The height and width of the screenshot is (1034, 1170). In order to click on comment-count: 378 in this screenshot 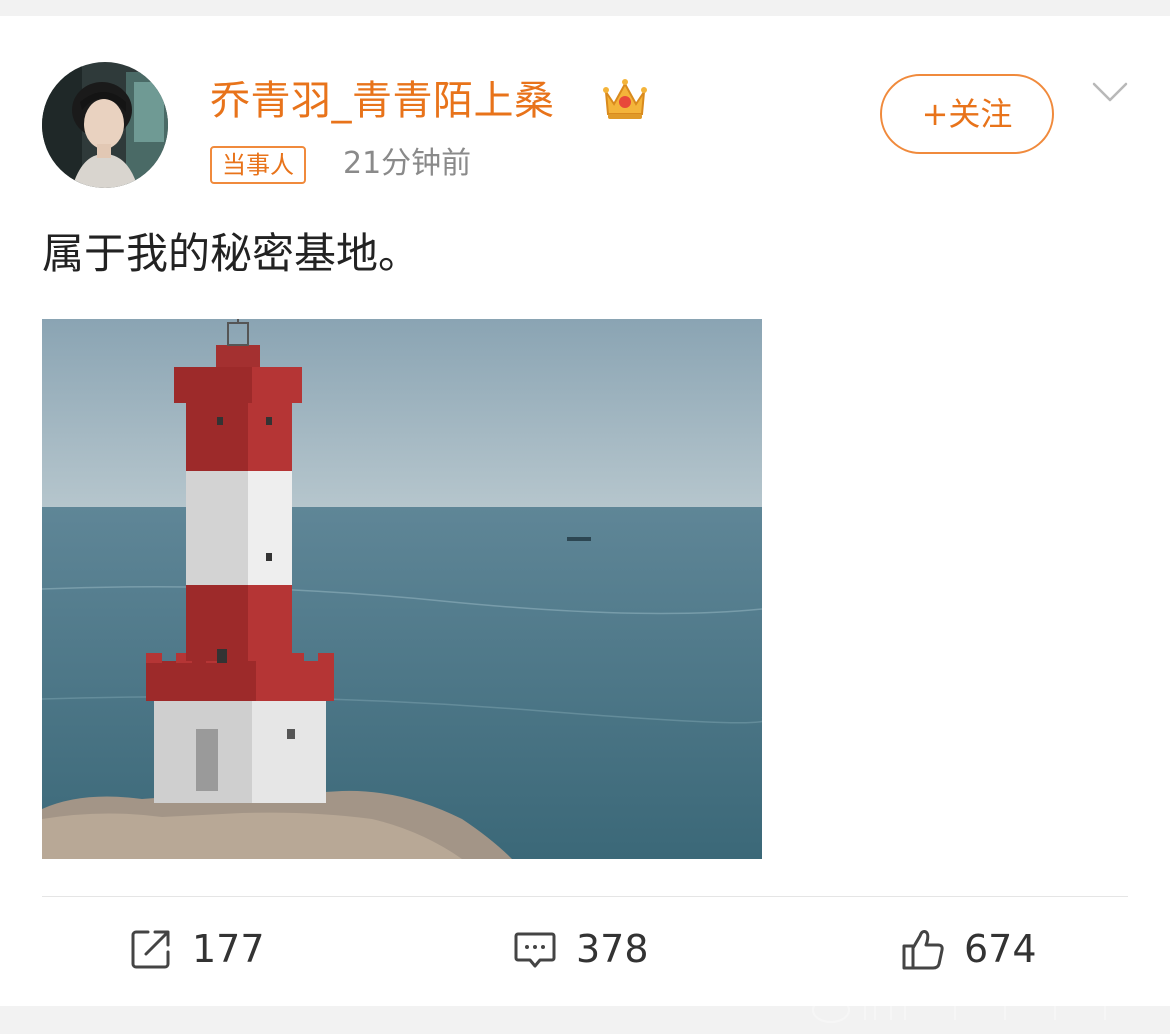, I will do `click(612, 949)`.